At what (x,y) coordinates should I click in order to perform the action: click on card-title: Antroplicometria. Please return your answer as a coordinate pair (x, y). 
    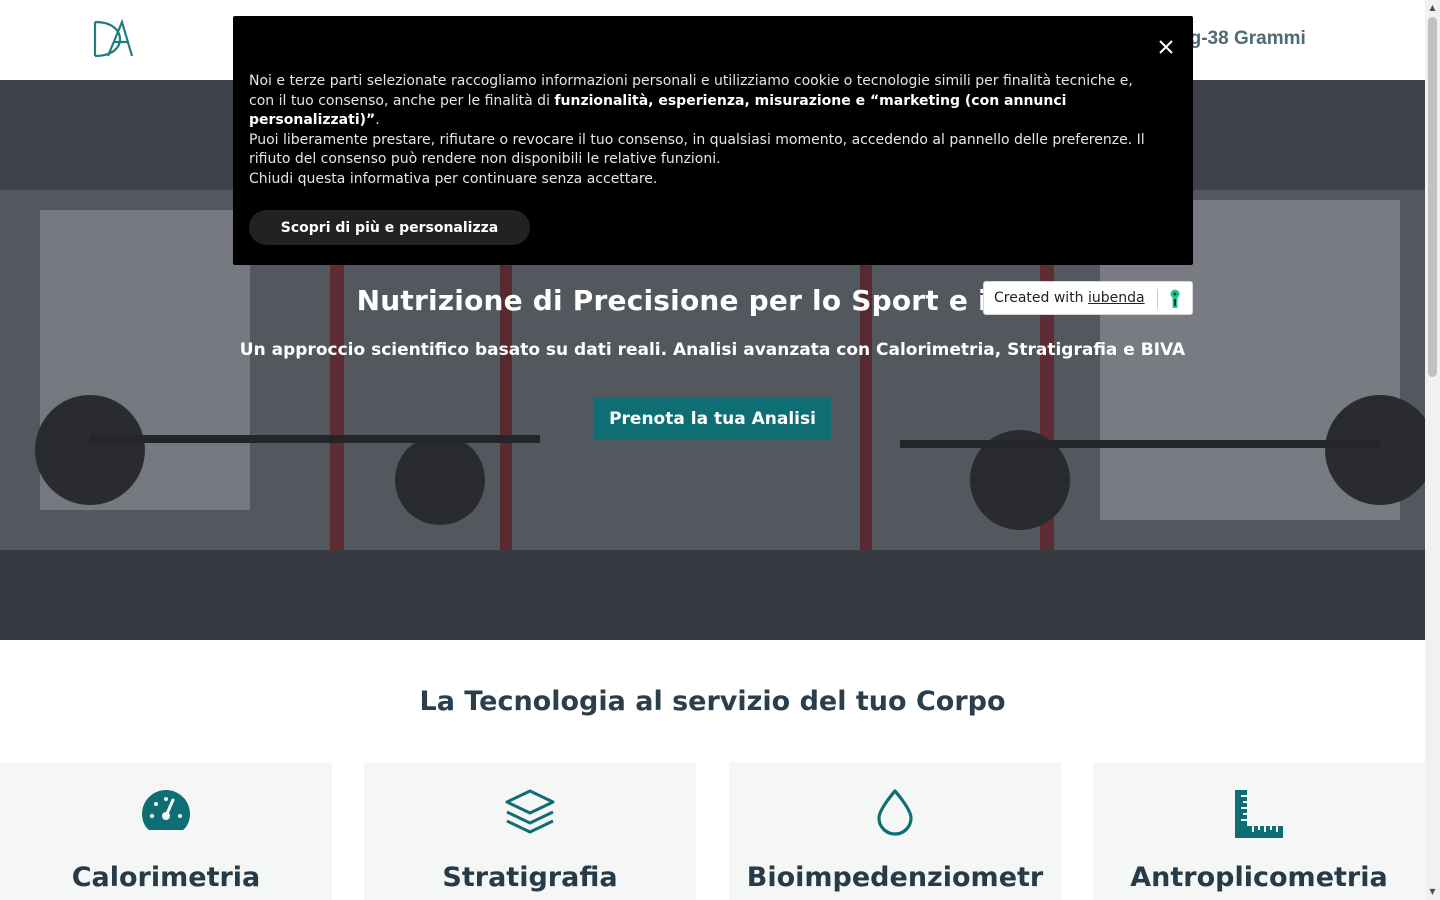
    Looking at the image, I should click on (1259, 877).